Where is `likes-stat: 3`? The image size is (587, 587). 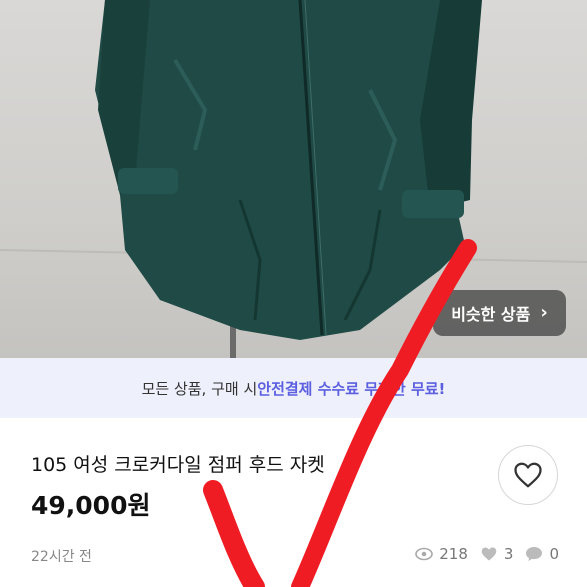
likes-stat: 3 is located at coordinates (497, 554).